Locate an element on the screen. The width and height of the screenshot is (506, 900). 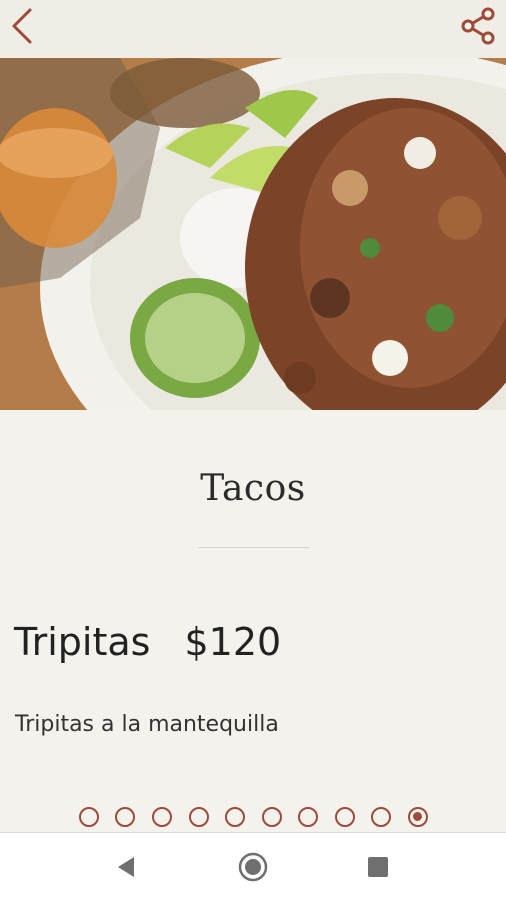
divider is located at coordinates (253, 547).